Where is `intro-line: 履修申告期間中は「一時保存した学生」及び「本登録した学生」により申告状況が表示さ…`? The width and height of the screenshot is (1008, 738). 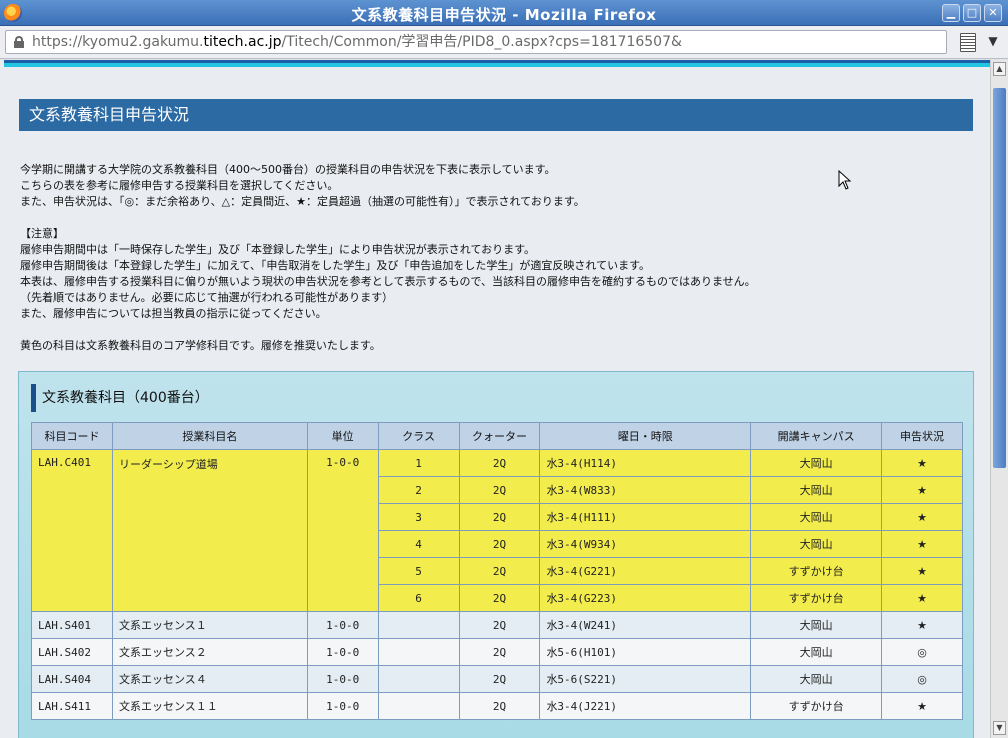 intro-line: 履修申告期間中は「一時保存した学生」及び「本登録した学生」により申告状況が表示さ… is located at coordinates (278, 249).